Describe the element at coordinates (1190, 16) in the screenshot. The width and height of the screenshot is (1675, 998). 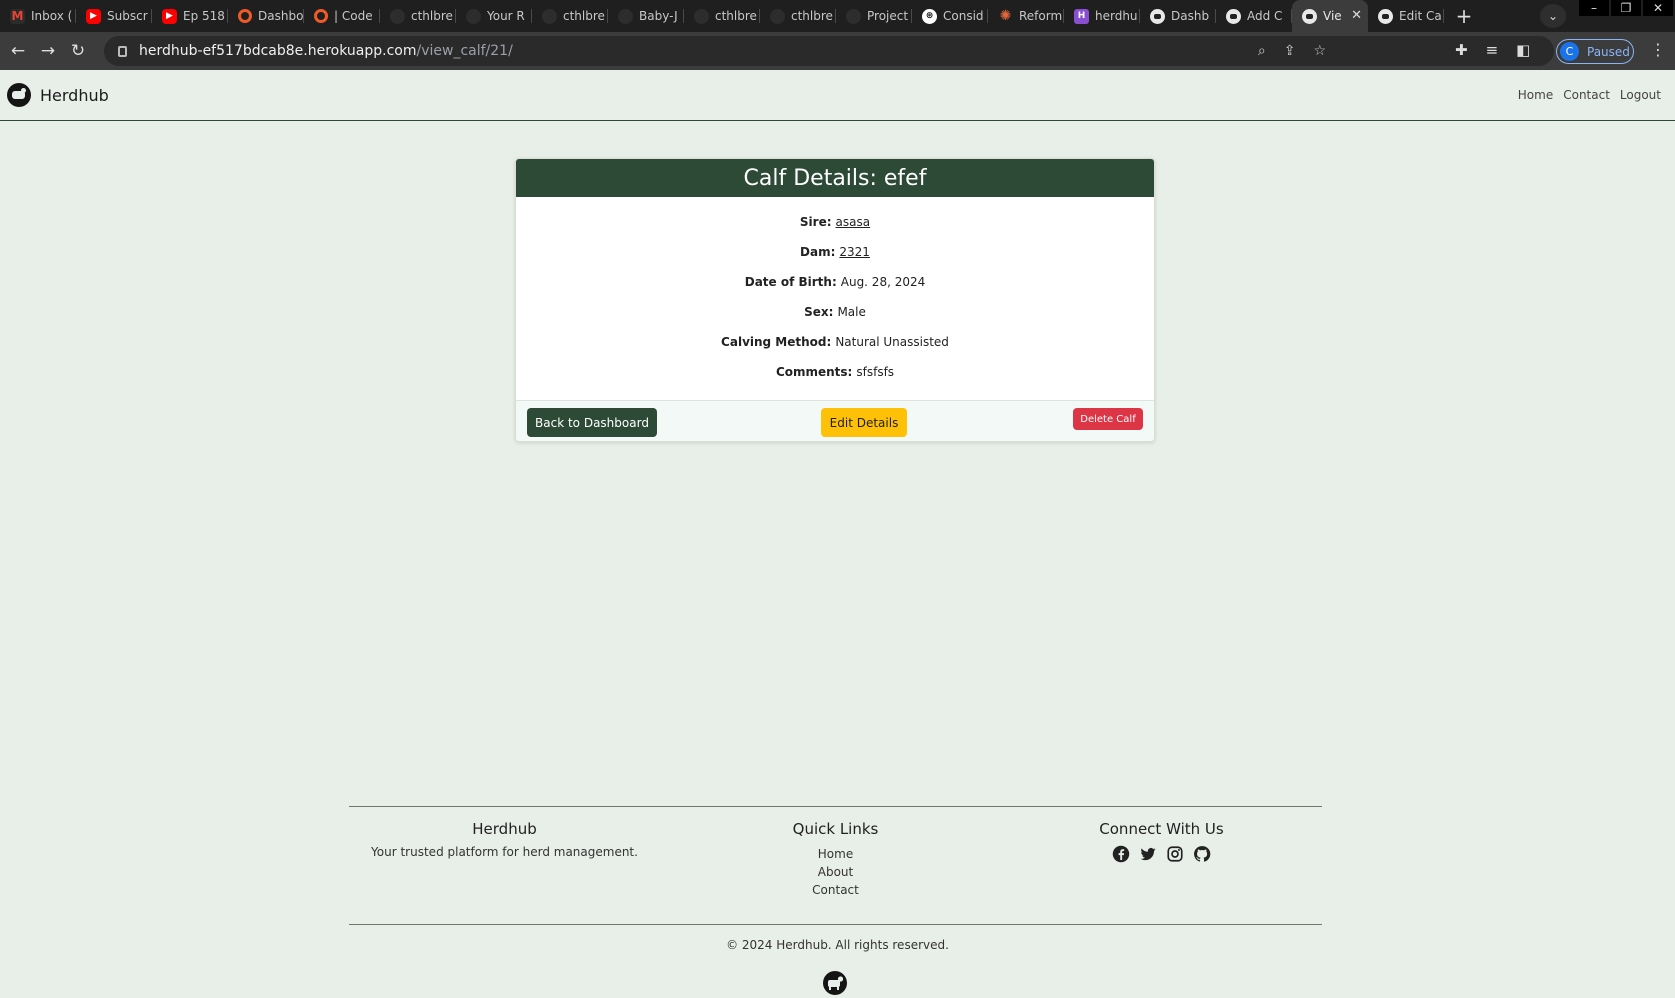
I see `tab-label: Dashb` at that location.